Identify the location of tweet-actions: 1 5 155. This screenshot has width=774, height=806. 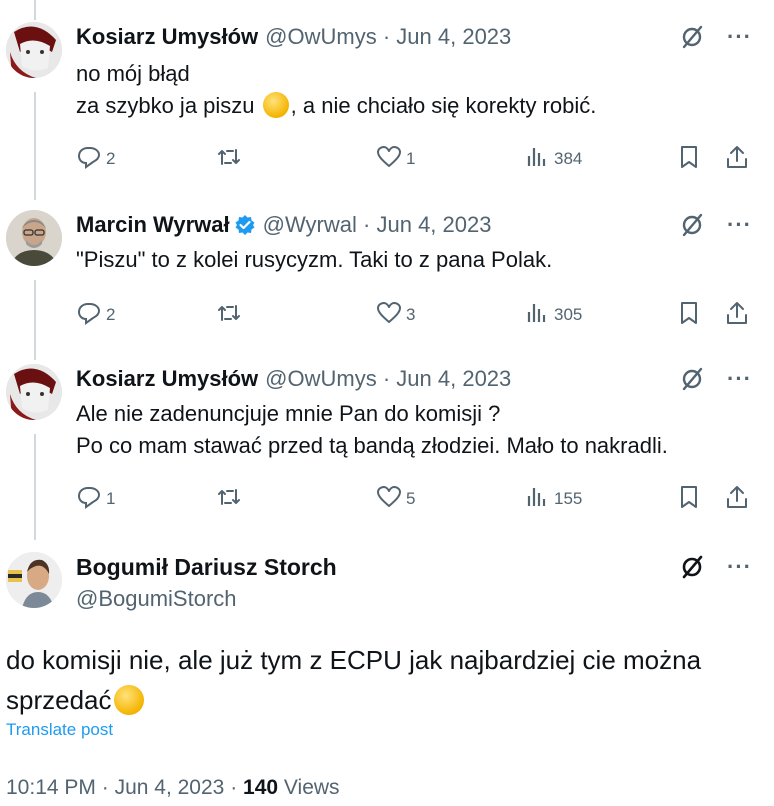
(414, 497).